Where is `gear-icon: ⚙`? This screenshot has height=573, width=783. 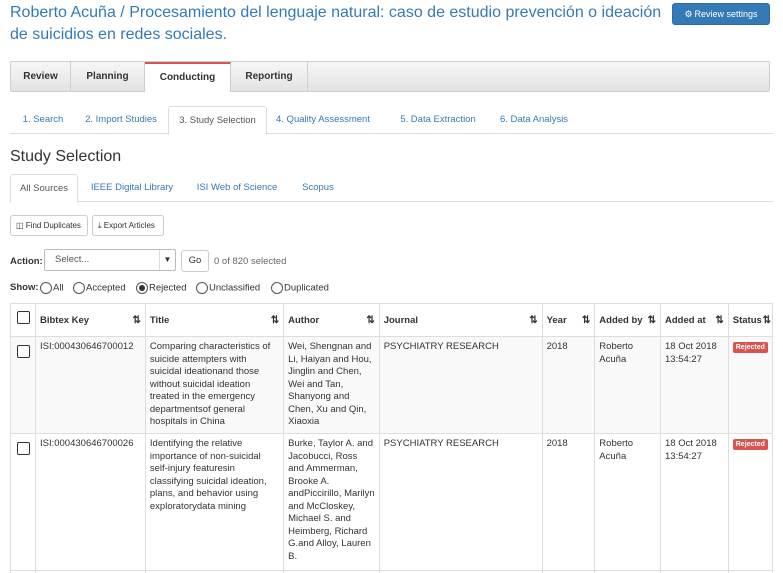
gear-icon: ⚙ is located at coordinates (688, 14).